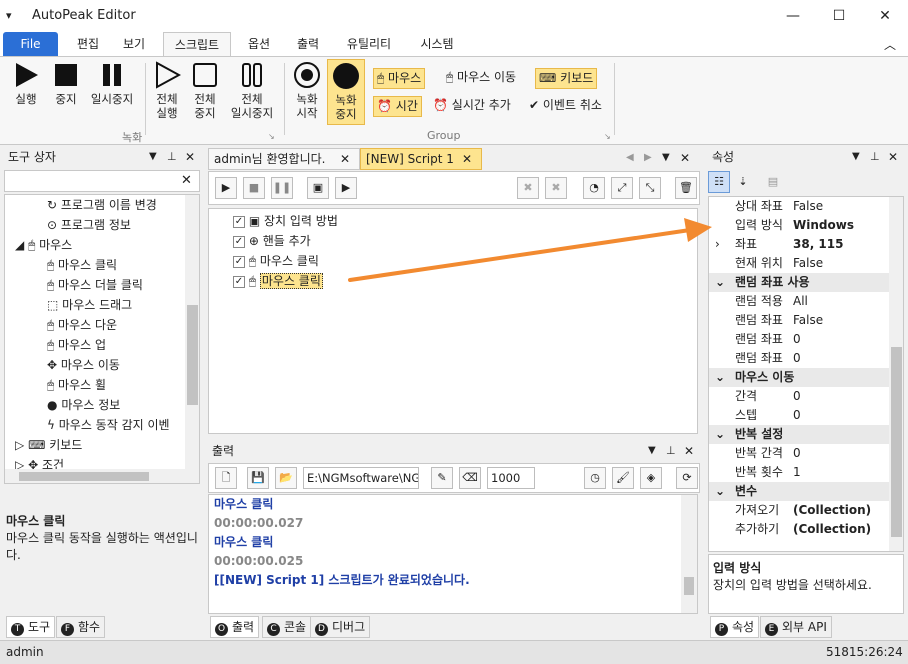 This screenshot has width=908, height=664. What do you see at coordinates (48, 445) in the screenshot?
I see `tree-category-keyboard: ▷ ⌨ 키보드` at bounding box center [48, 445].